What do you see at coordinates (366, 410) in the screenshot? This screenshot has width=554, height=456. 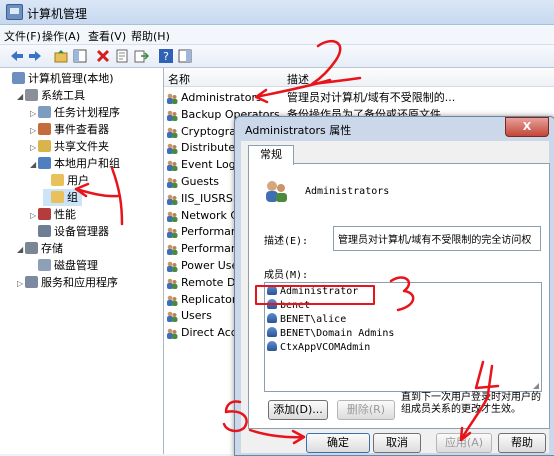 I see `remove-button: 删除(R)` at bounding box center [366, 410].